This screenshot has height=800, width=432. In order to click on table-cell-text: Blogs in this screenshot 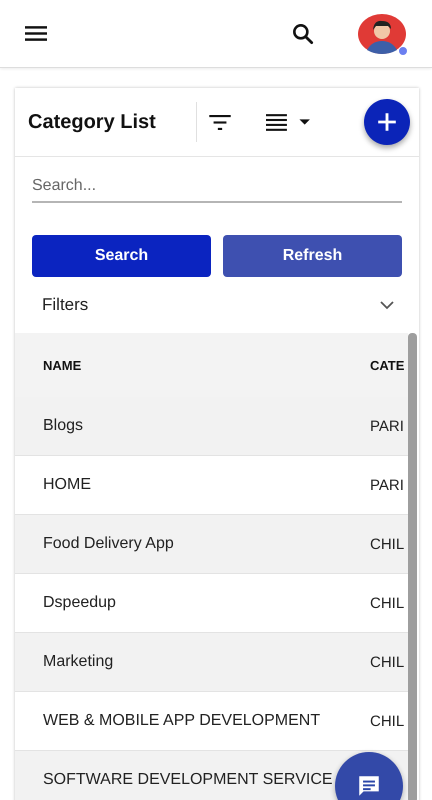, I will do `click(63, 426)`.